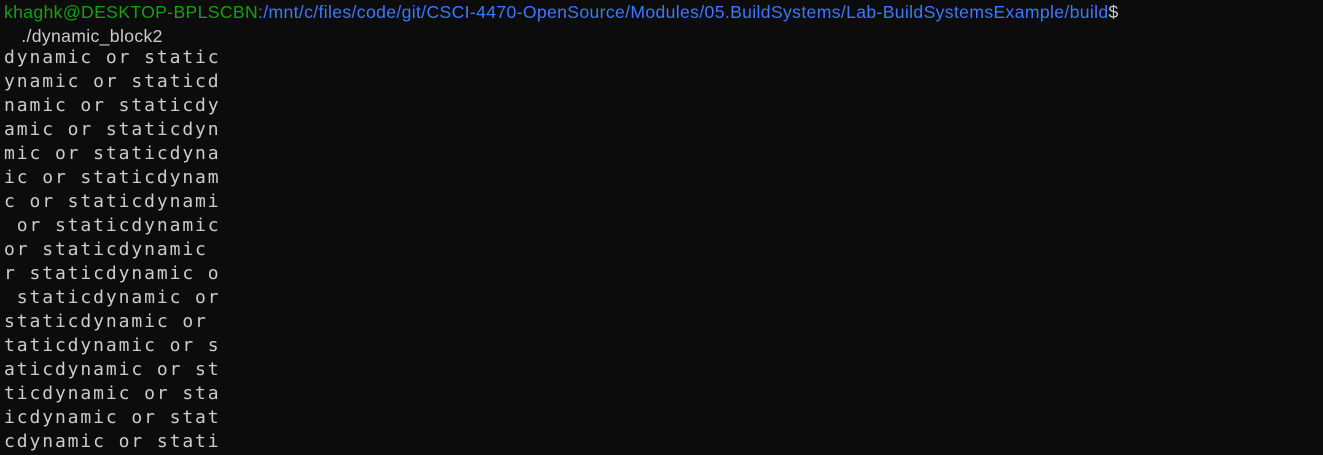 This screenshot has width=1323, height=455. Describe the element at coordinates (1113, 12) in the screenshot. I see `prompt-symbol: $` at that location.